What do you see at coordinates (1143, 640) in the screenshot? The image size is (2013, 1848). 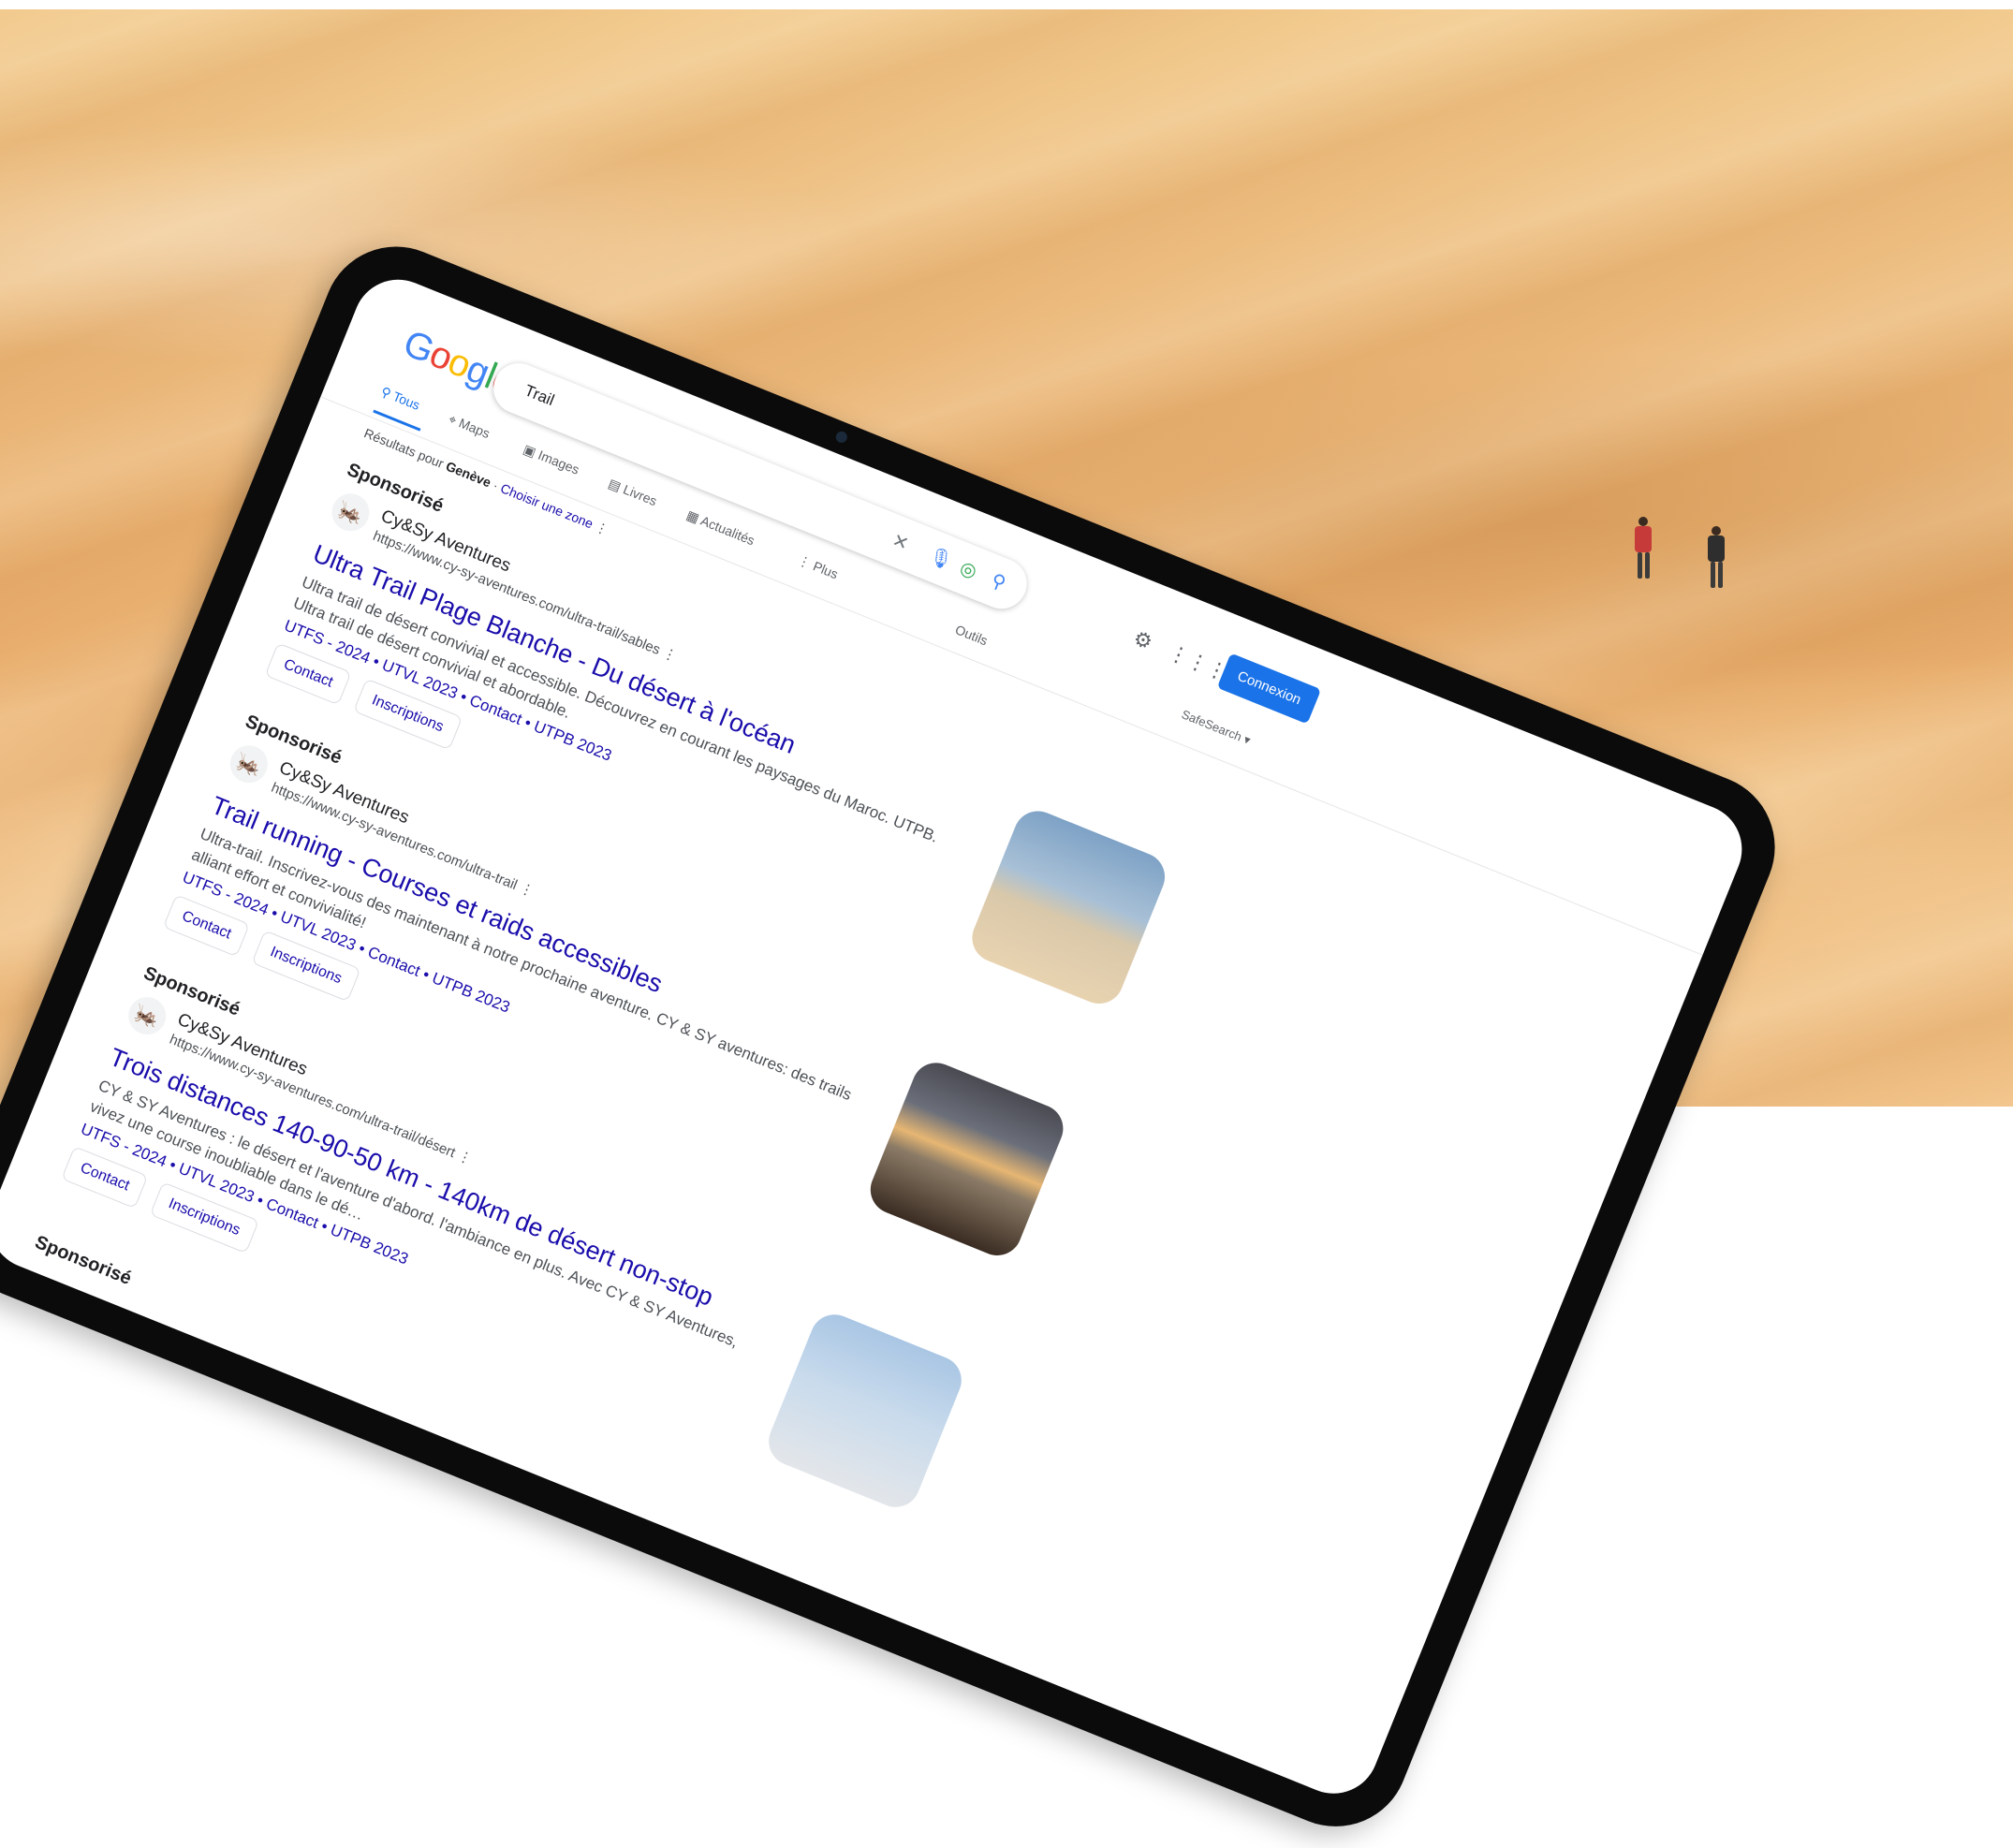 I see `settings-gear-icon: ⚙` at bounding box center [1143, 640].